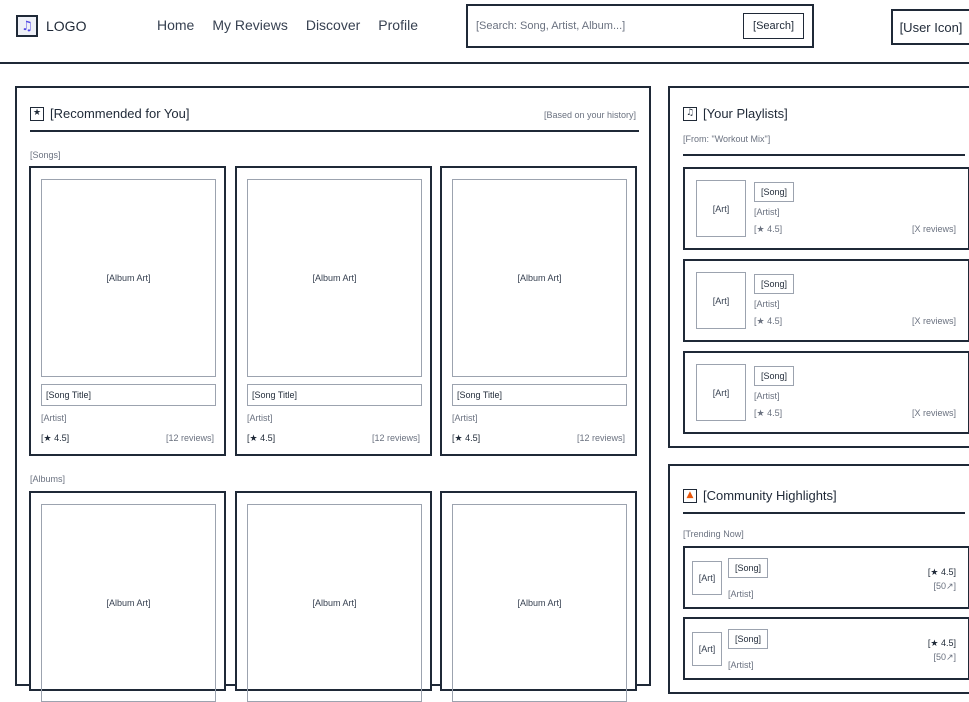 The image size is (969, 702). What do you see at coordinates (770, 495) in the screenshot?
I see `community-title: [Community Highlights]` at bounding box center [770, 495].